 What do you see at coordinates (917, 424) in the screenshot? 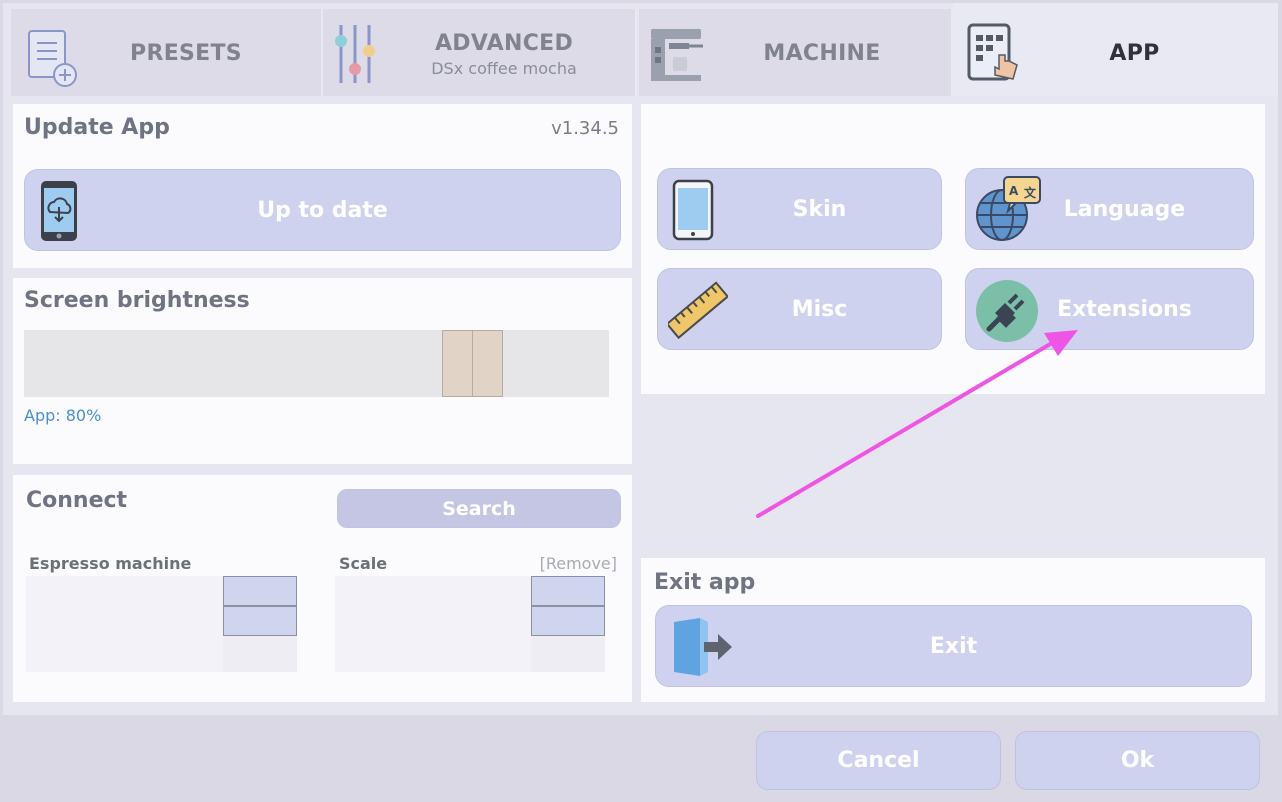
I see `annotation-arrow` at bounding box center [917, 424].